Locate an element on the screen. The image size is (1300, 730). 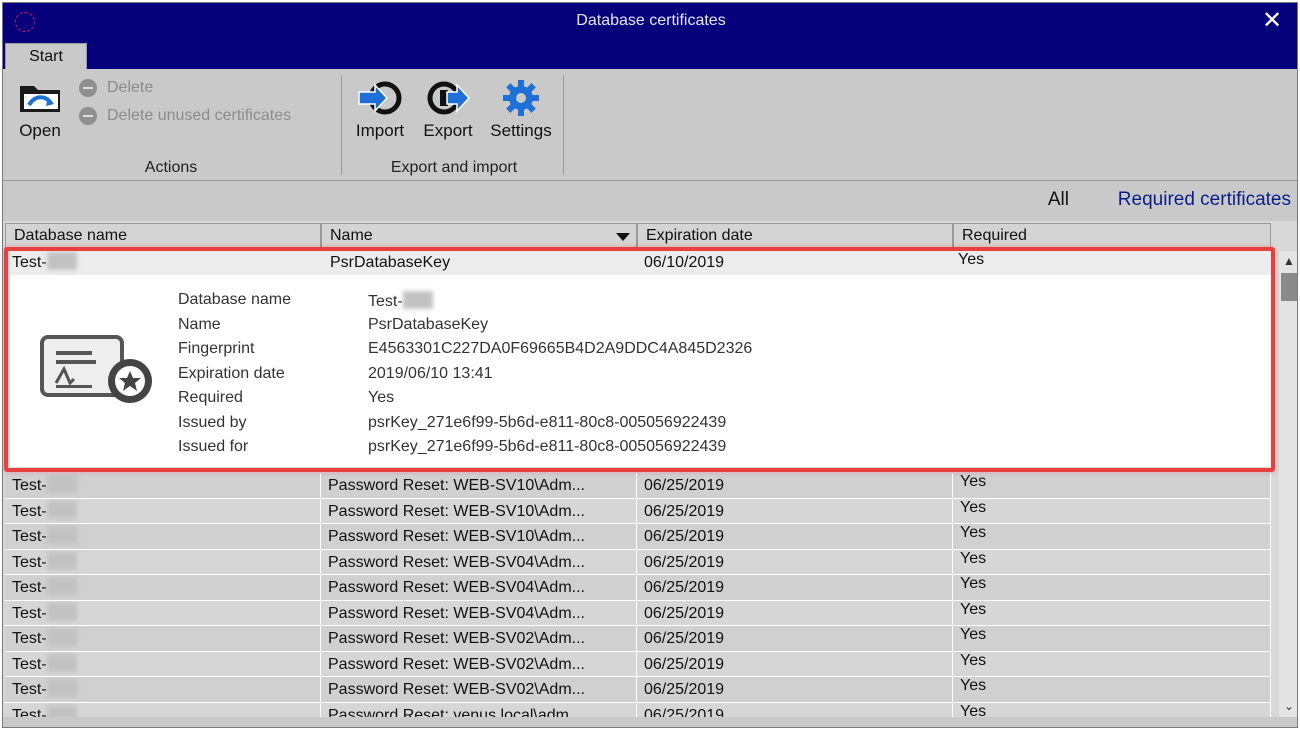
detail-label-fingerprint: Fingerprint is located at coordinates (216, 348).